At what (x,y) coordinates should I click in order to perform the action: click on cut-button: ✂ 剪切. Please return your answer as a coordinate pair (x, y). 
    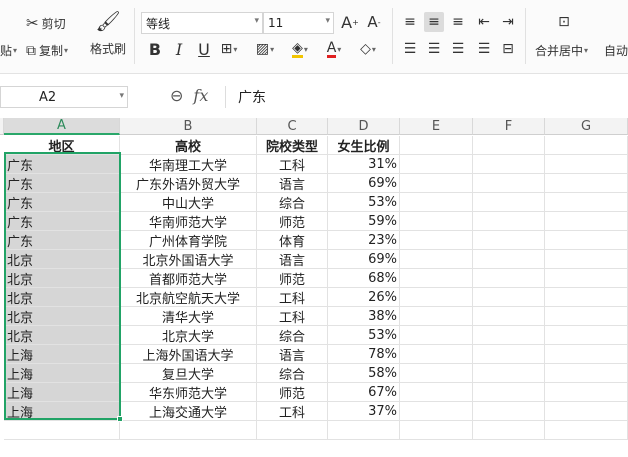
    Looking at the image, I should click on (46, 23).